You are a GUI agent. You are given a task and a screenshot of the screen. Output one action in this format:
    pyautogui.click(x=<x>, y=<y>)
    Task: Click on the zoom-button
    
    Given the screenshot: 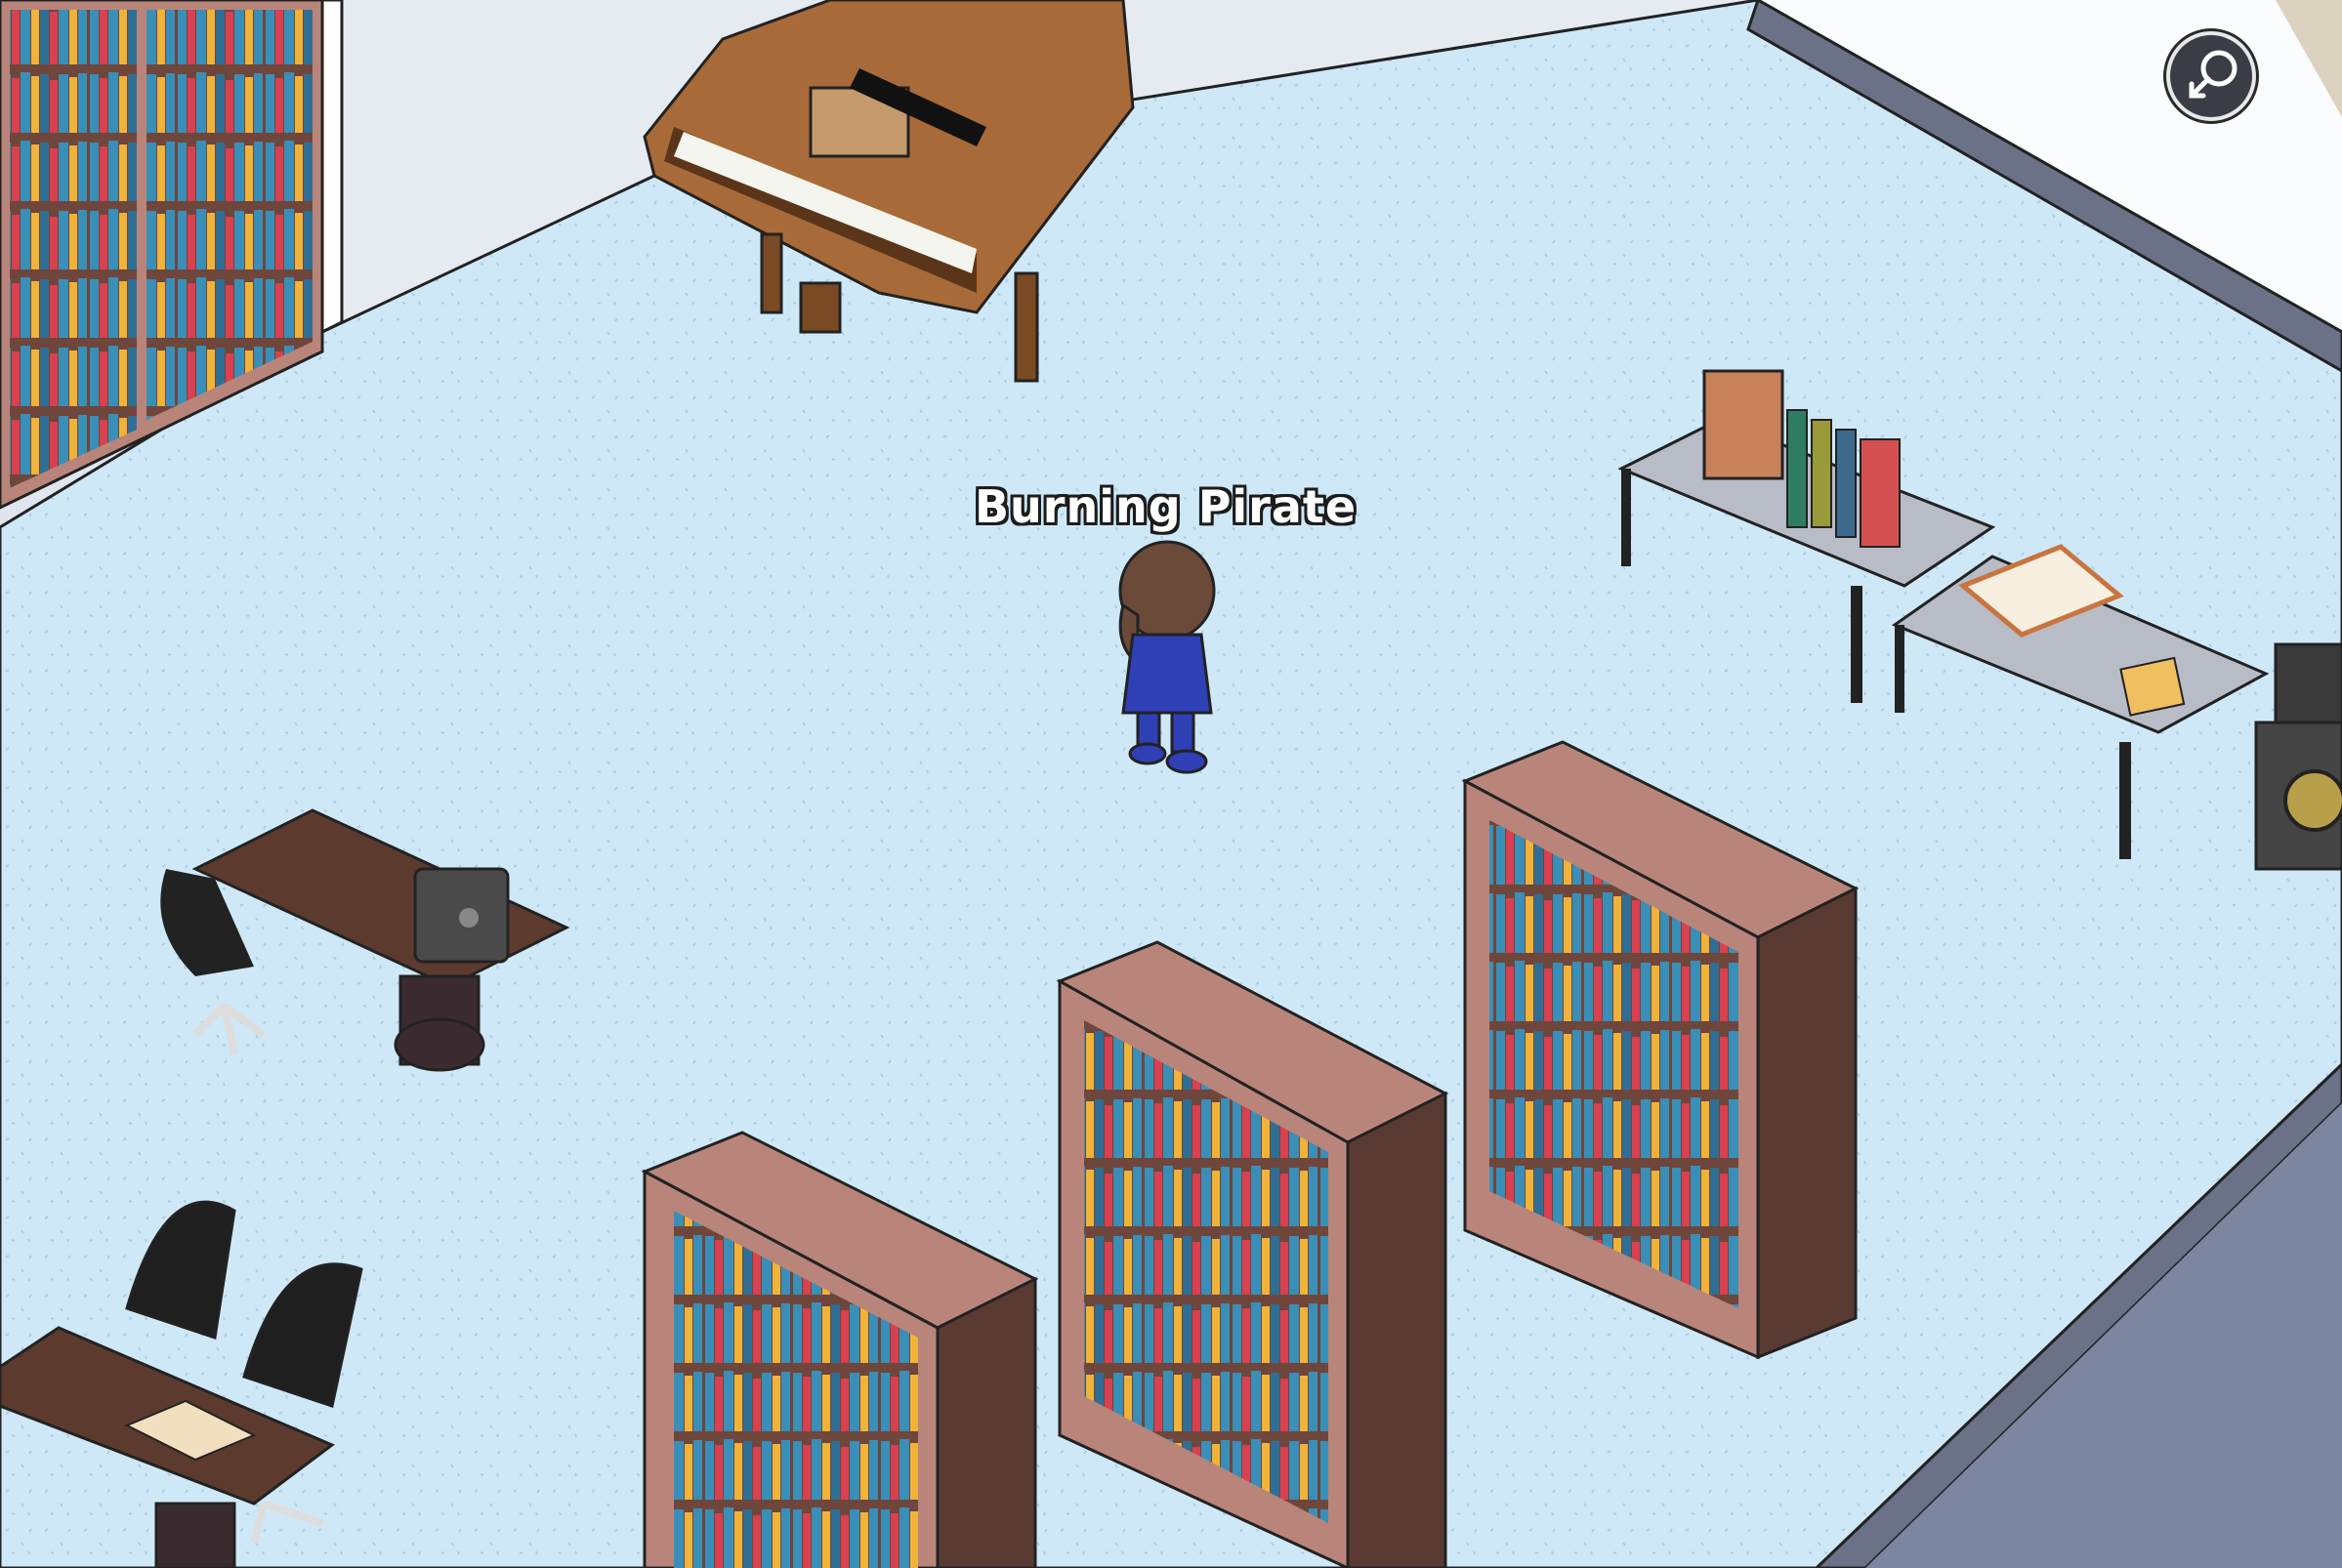 What is the action you would take?
    pyautogui.click(x=2211, y=76)
    